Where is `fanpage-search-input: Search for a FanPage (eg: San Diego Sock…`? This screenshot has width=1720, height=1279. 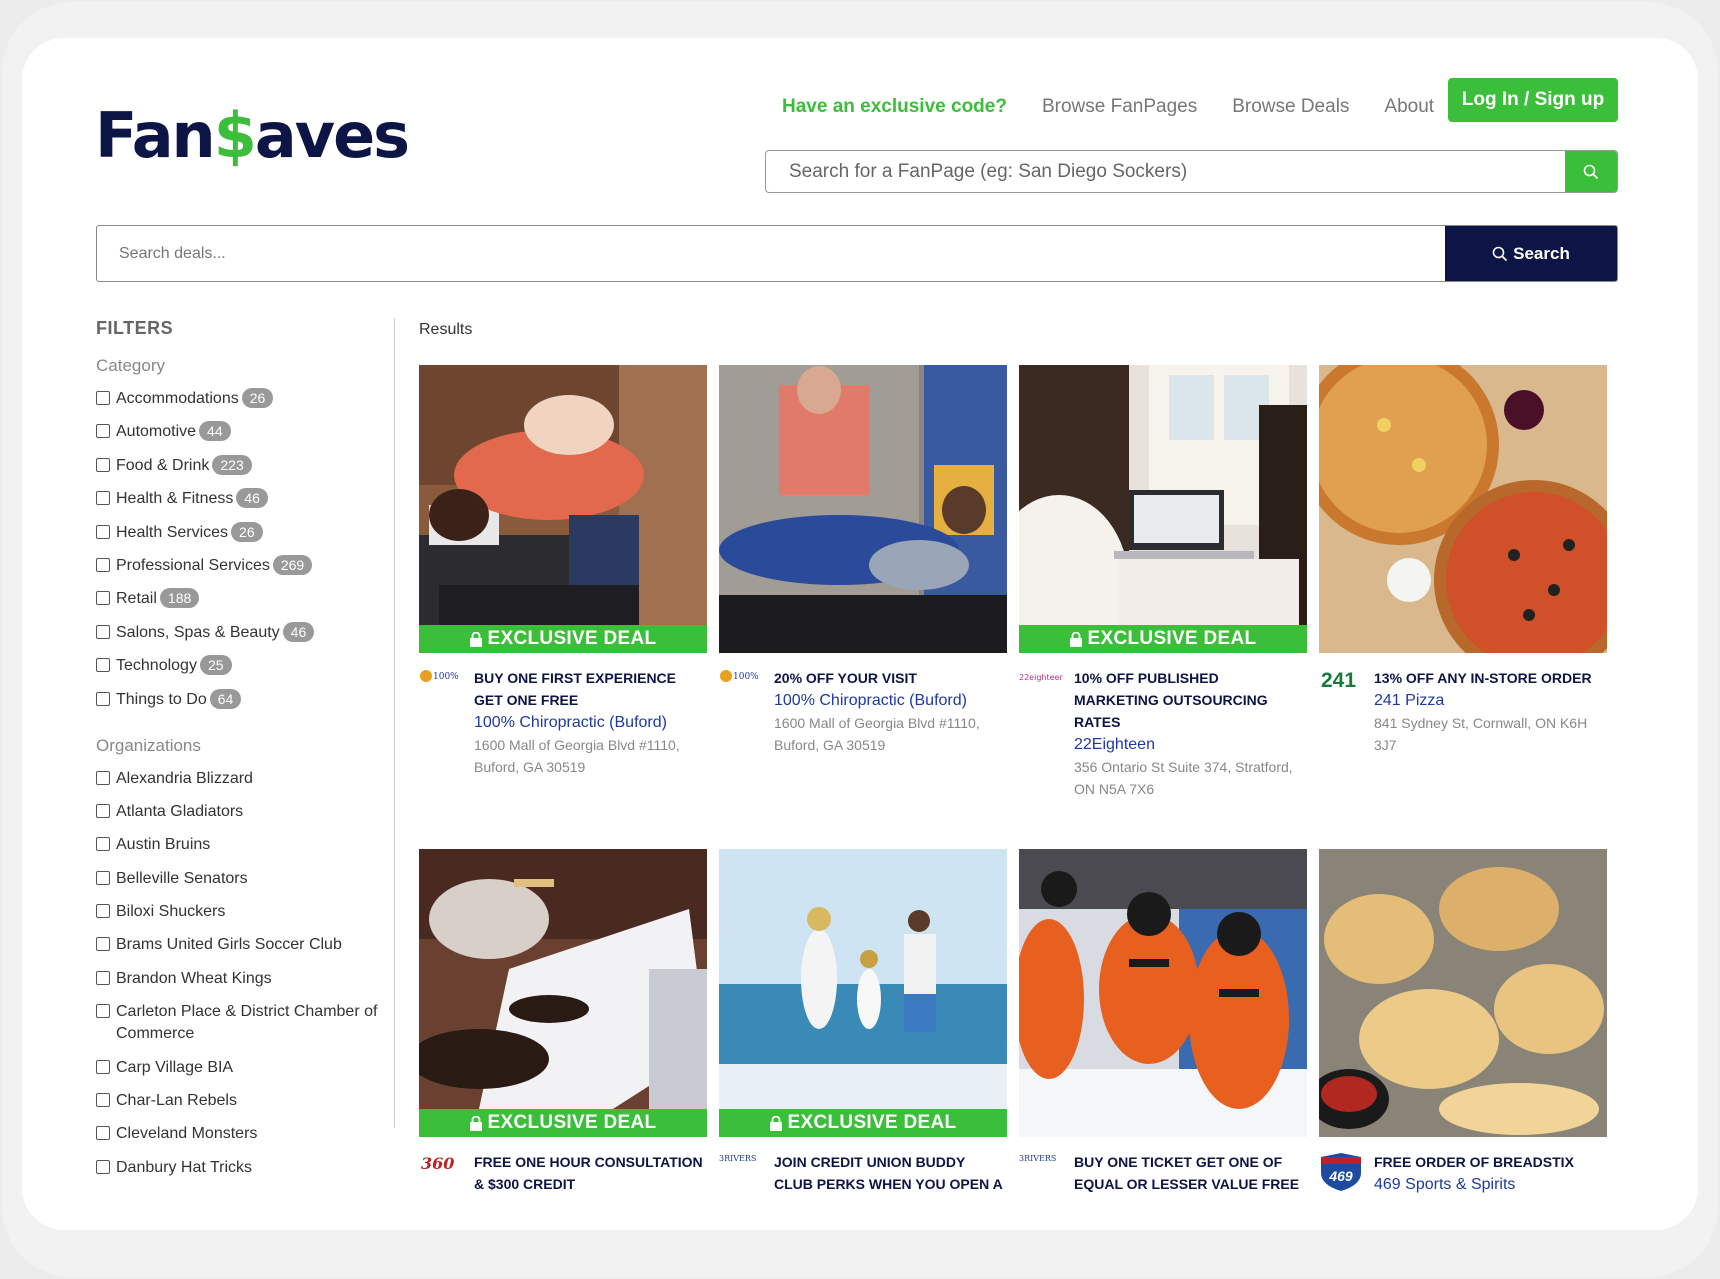
fanpage-search-input: Search for a FanPage (eg: San Diego Sock… is located at coordinates (1165, 171).